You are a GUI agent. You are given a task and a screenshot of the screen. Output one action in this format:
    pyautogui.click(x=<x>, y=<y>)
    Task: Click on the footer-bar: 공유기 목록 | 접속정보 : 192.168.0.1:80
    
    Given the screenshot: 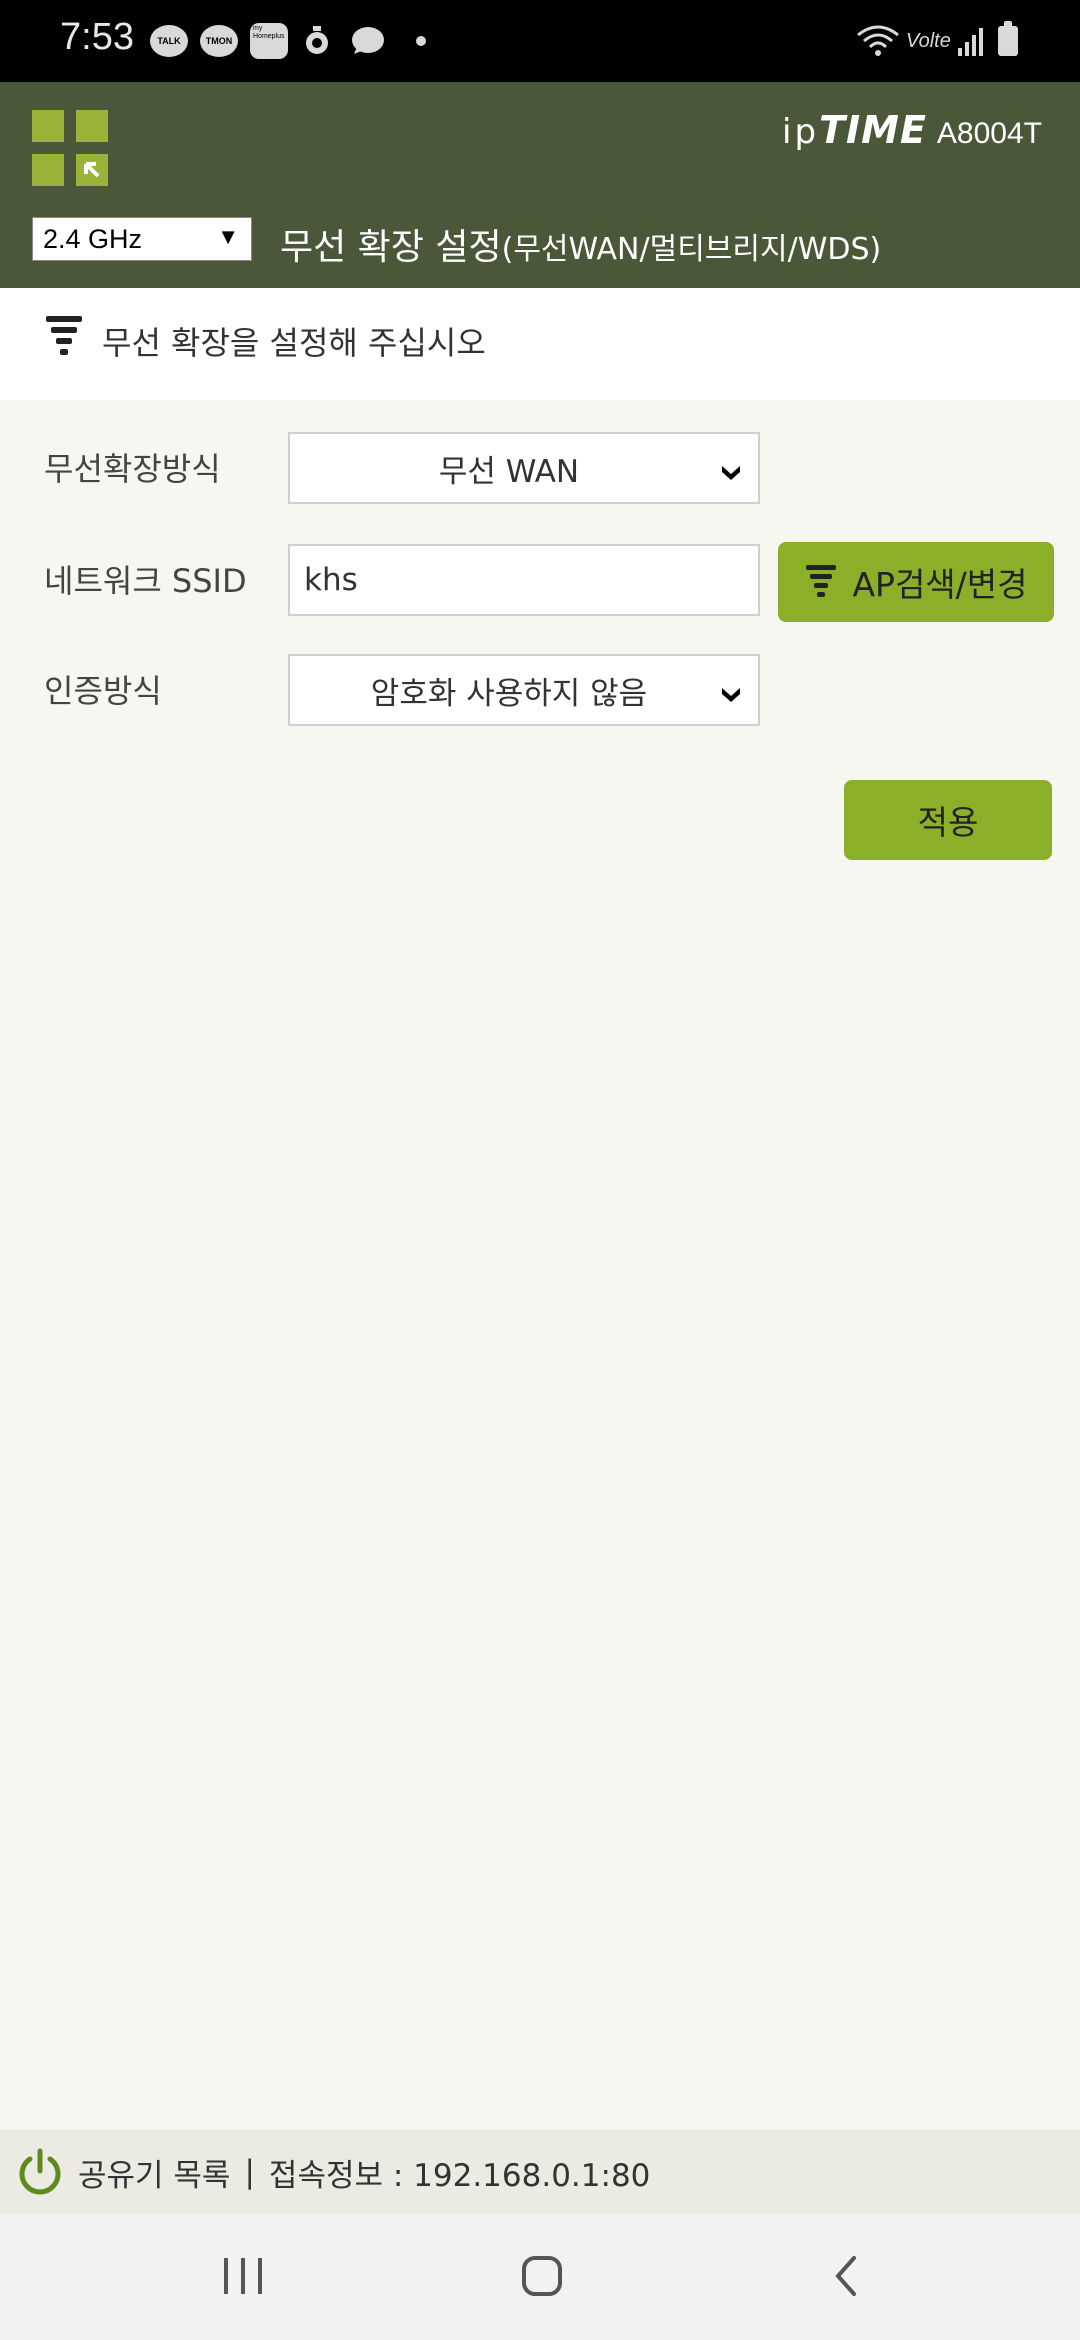 What is the action you would take?
    pyautogui.click(x=540, y=2172)
    